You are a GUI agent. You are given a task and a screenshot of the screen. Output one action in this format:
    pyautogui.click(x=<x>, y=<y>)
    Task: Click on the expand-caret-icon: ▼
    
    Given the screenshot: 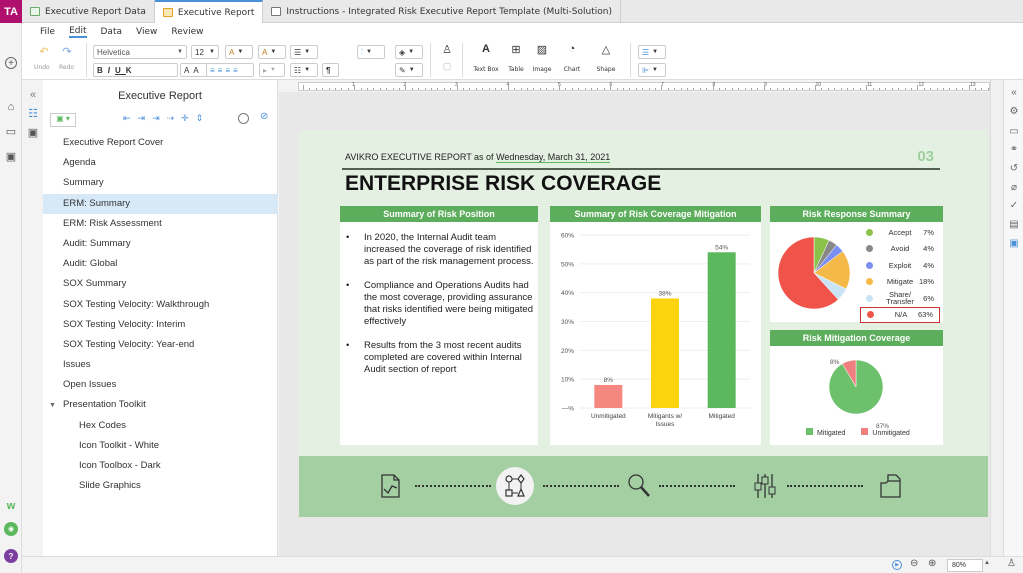 What is the action you would take?
    pyautogui.click(x=56, y=406)
    